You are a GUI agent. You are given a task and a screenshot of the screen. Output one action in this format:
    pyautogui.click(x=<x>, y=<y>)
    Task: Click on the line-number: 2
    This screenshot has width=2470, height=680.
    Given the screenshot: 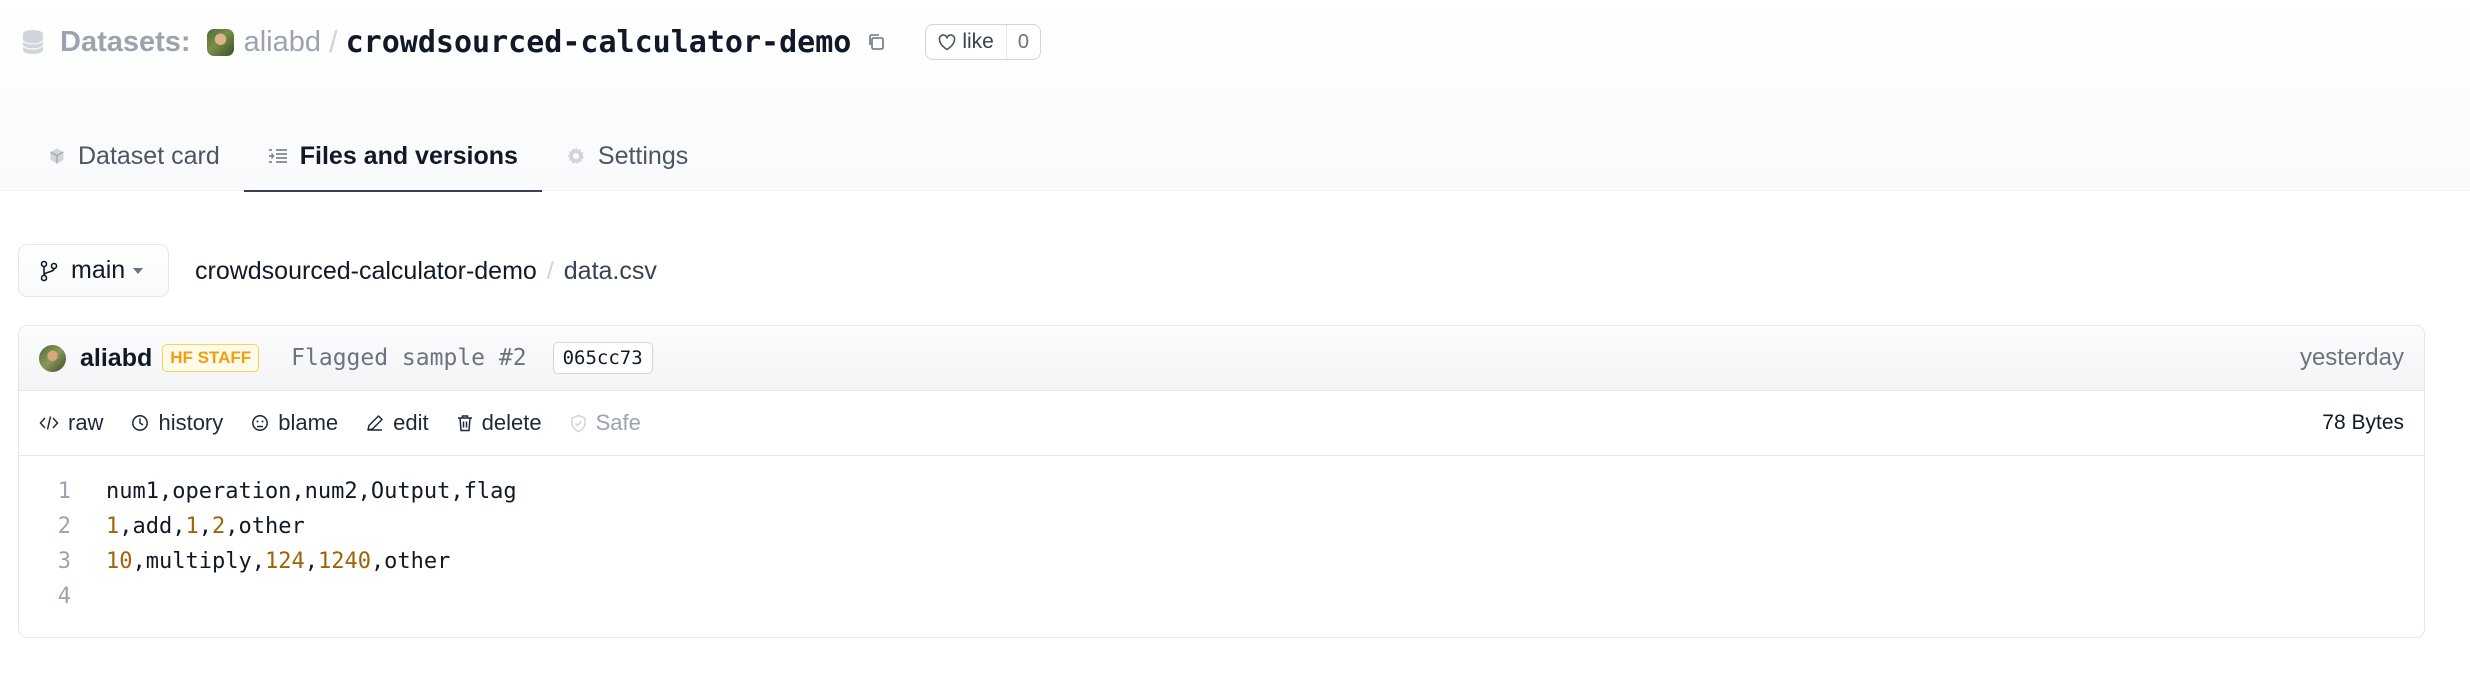 What is the action you would take?
    pyautogui.click(x=45, y=526)
    